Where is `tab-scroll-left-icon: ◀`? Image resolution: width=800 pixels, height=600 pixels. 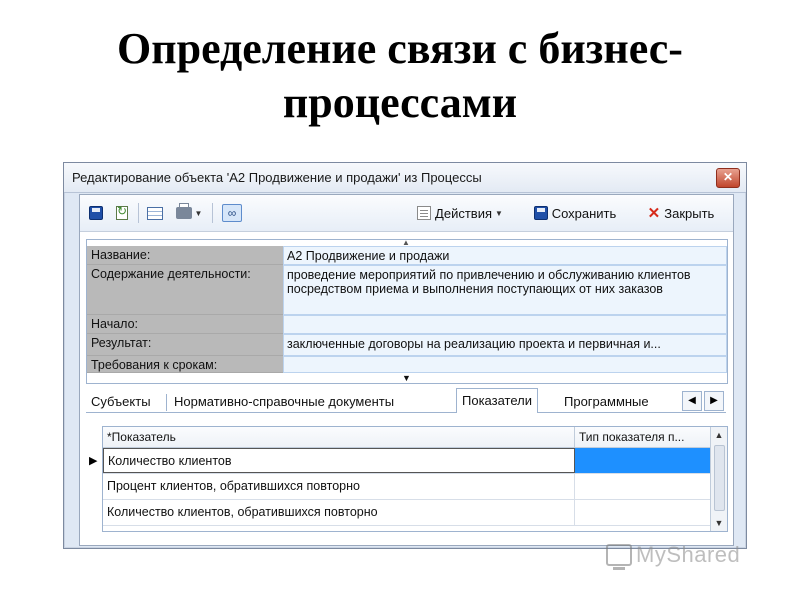 tab-scroll-left-icon: ◀ is located at coordinates (692, 401).